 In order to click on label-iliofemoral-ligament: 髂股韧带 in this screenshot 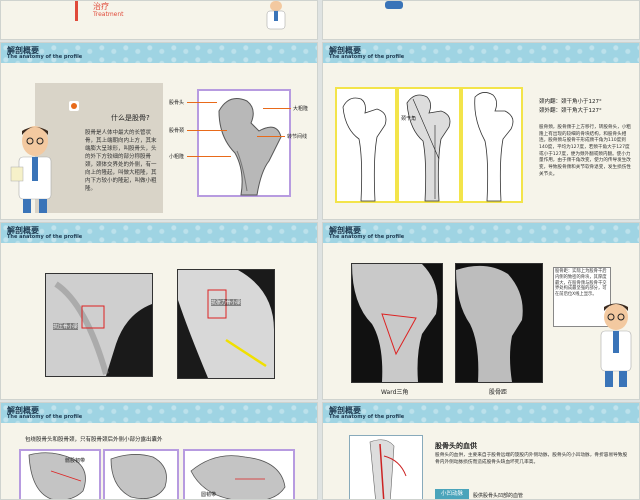, I will do `click(75, 461)`.